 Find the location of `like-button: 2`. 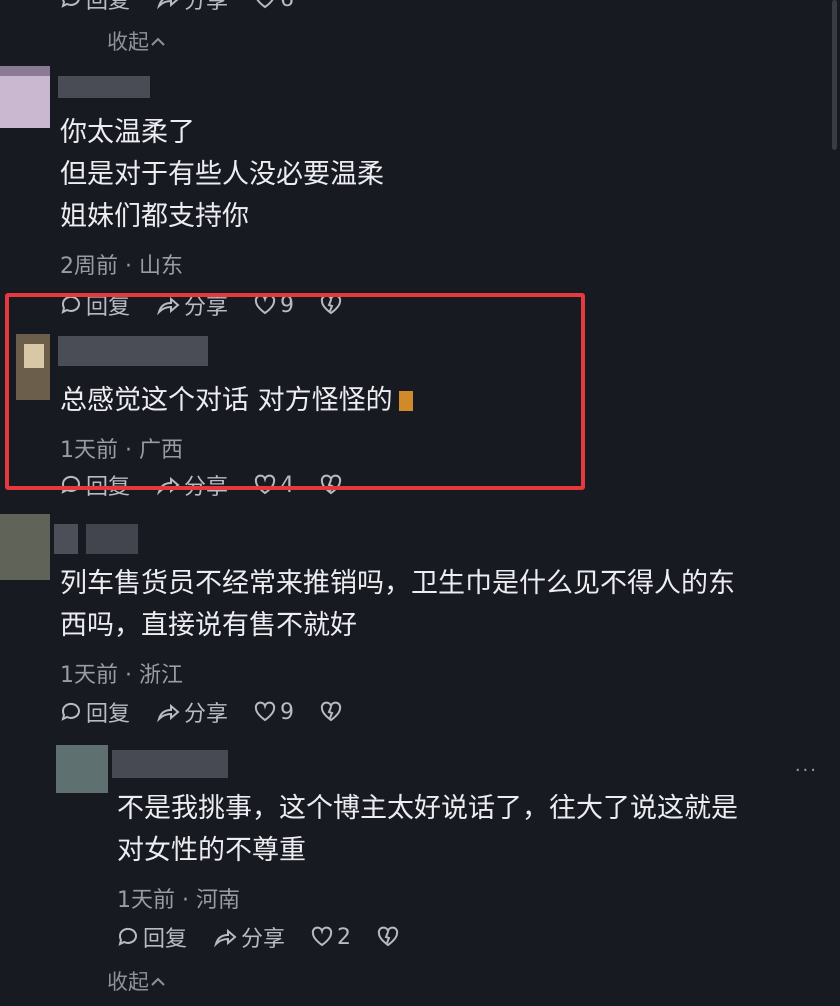

like-button: 2 is located at coordinates (331, 937).